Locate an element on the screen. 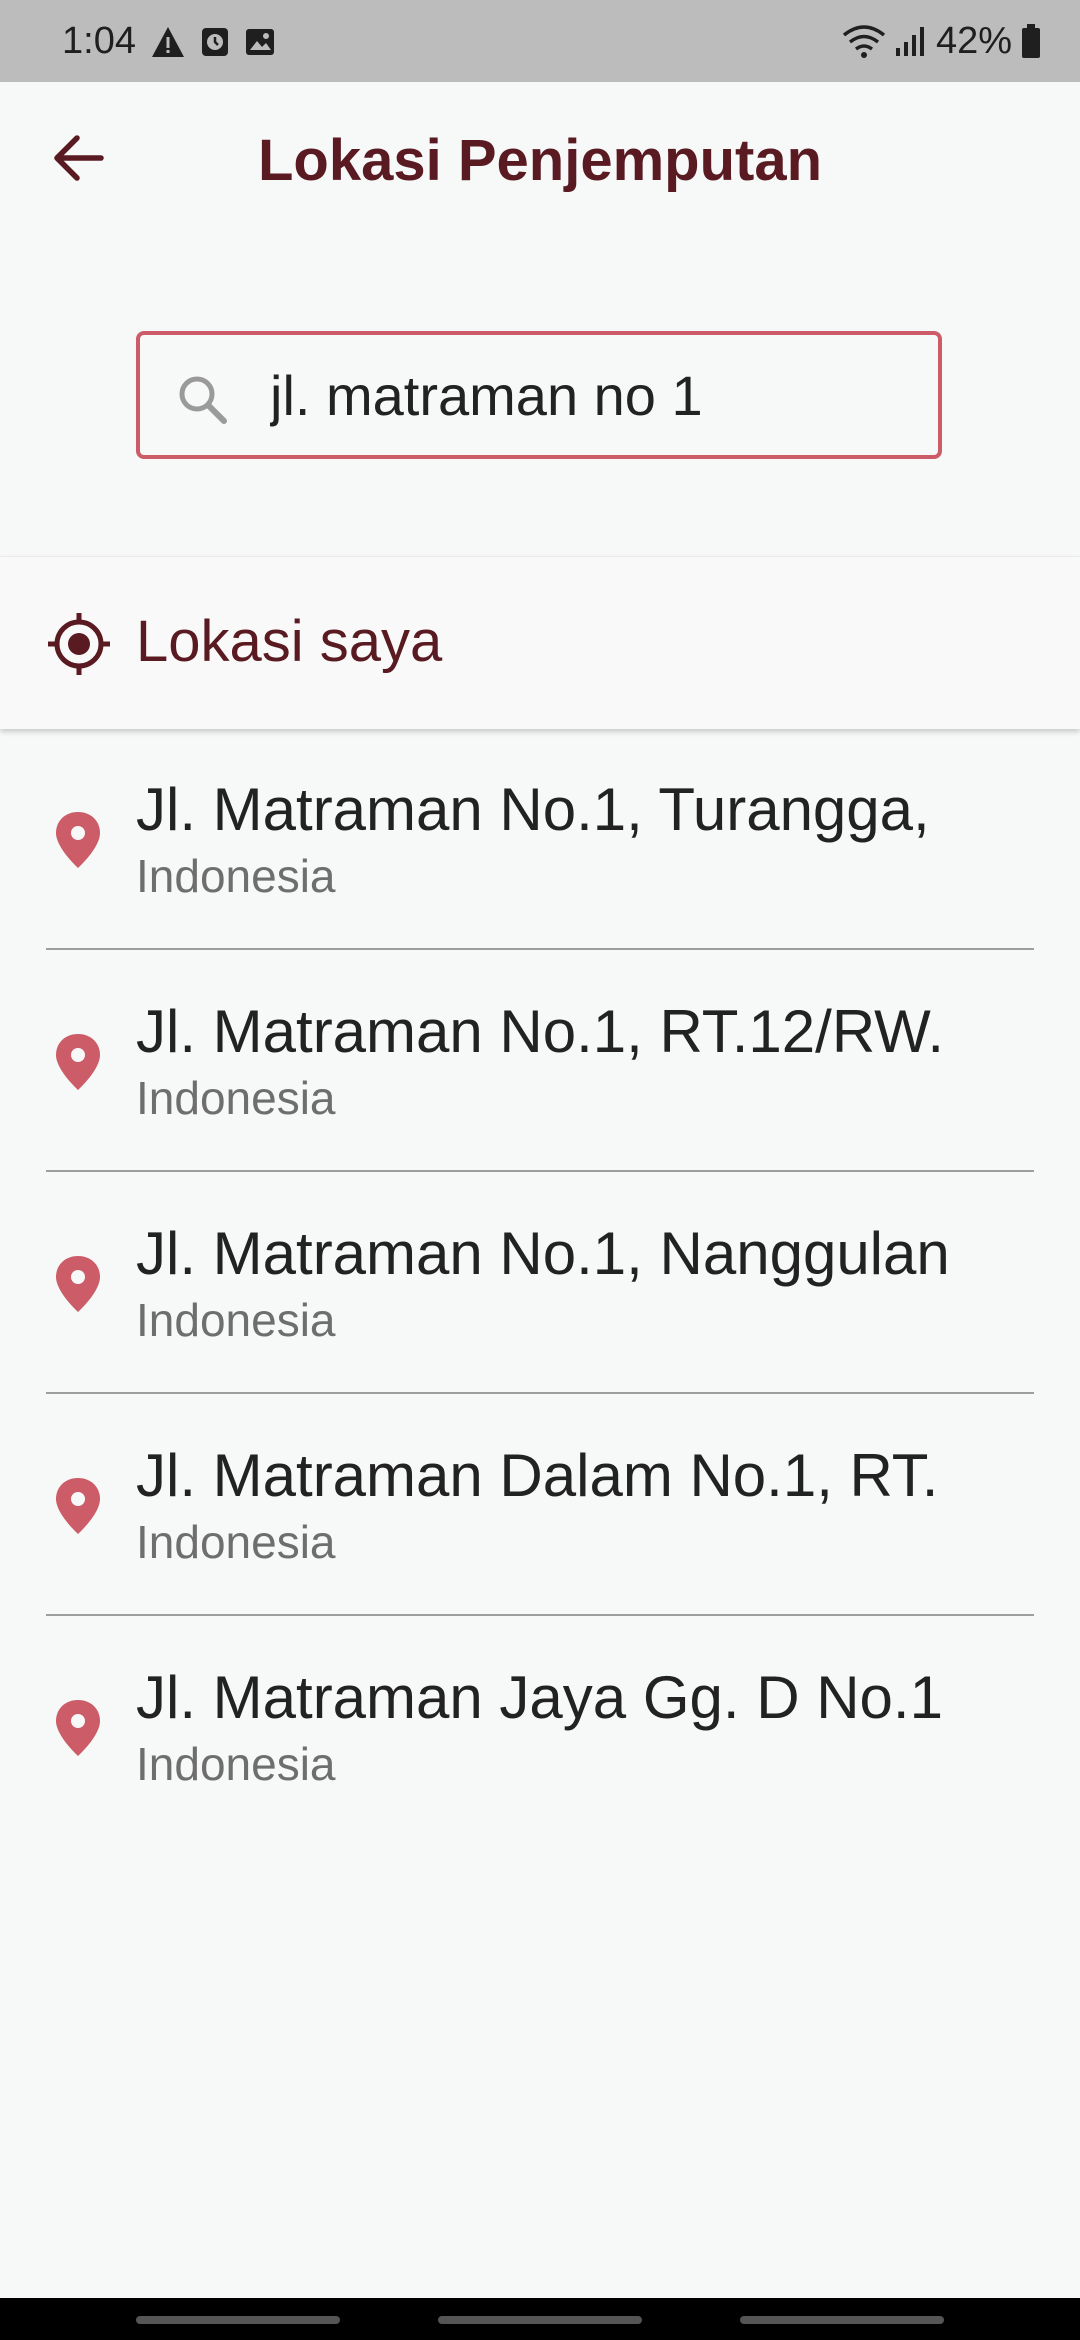  my-location-icon is located at coordinates (79, 644).